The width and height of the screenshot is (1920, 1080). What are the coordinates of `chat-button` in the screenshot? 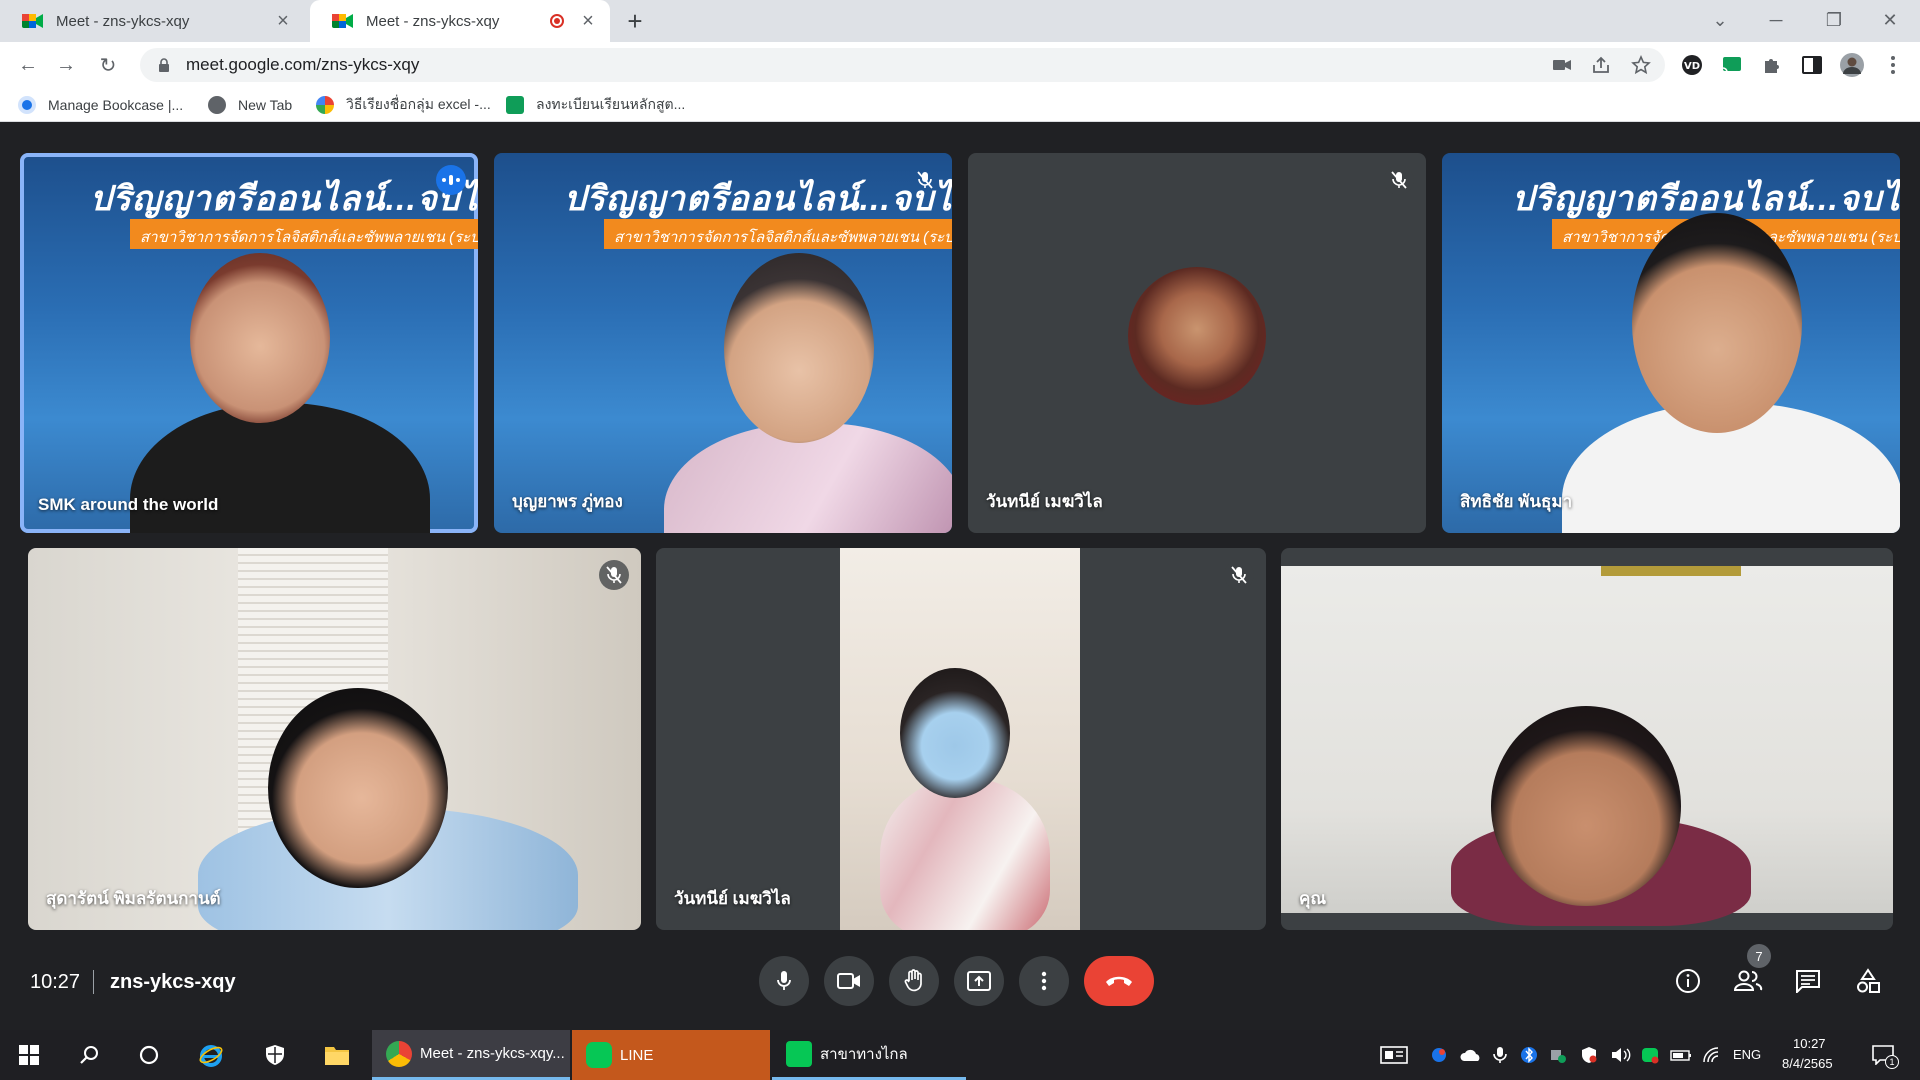 It's located at (1808, 981).